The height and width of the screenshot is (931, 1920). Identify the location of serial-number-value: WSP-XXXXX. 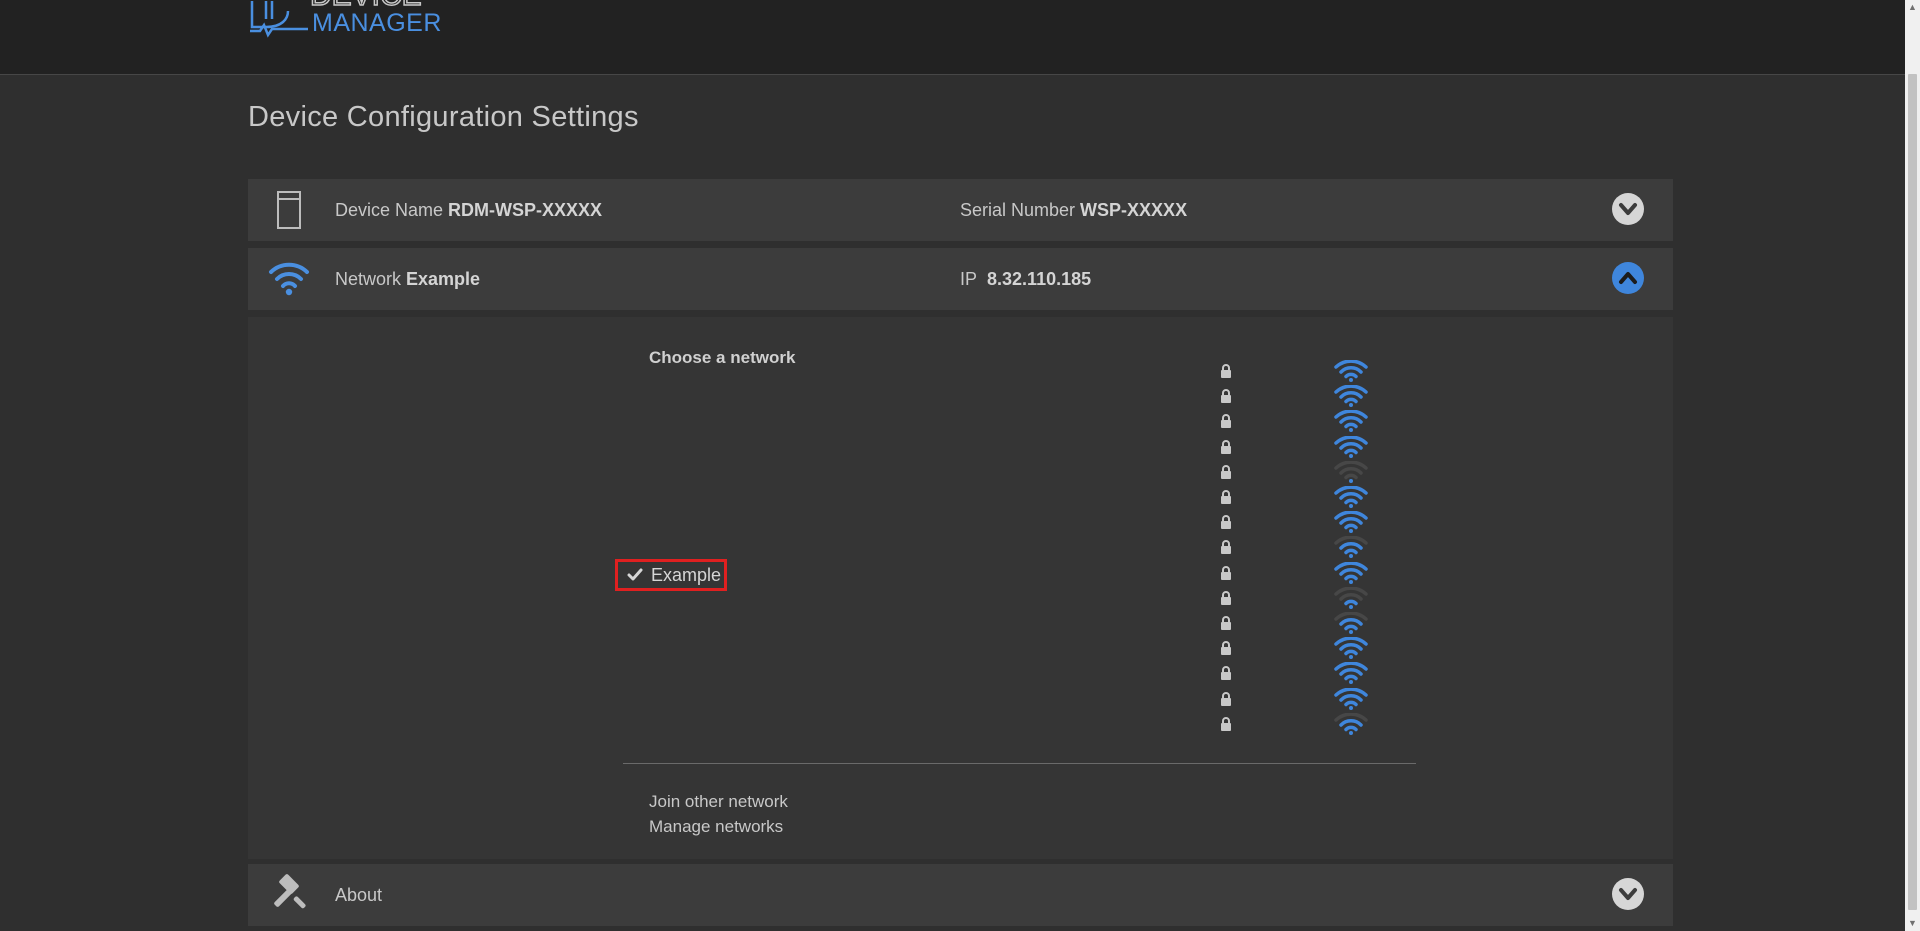
(1134, 210).